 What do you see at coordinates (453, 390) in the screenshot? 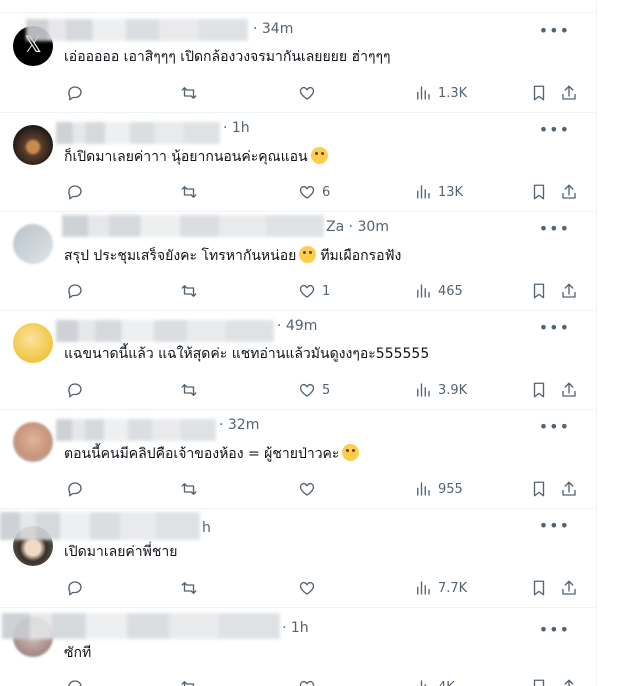
I see `views-count: 3.9K` at bounding box center [453, 390].